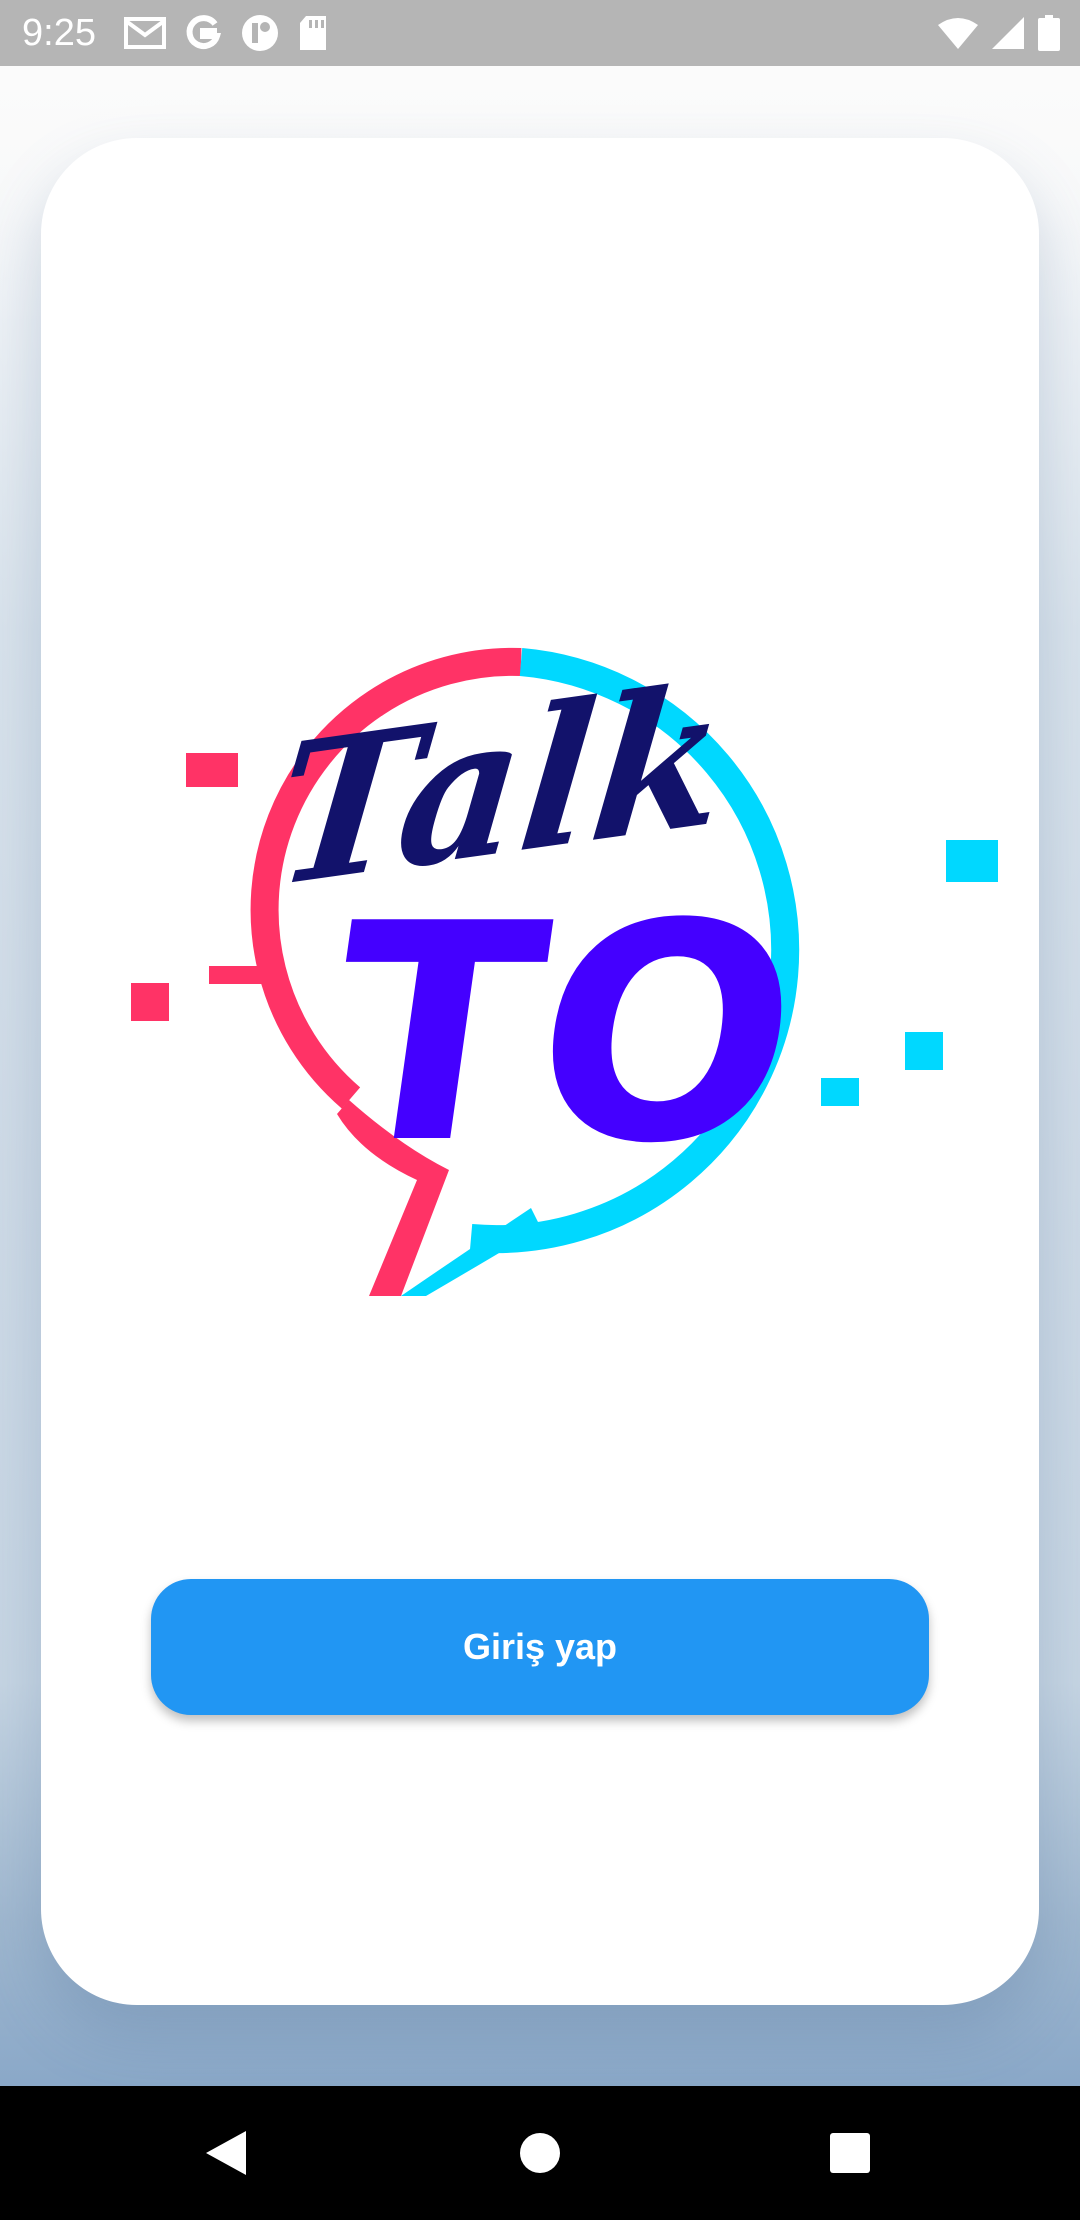  I want to click on status-system-icons, so click(999, 33).